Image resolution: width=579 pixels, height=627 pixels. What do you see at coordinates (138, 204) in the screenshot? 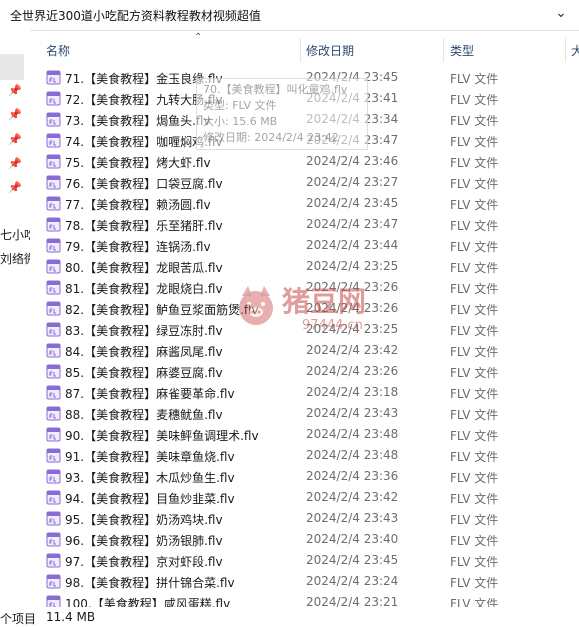
I see `file-name: 77.【美食教程】赖汤圆.flv` at bounding box center [138, 204].